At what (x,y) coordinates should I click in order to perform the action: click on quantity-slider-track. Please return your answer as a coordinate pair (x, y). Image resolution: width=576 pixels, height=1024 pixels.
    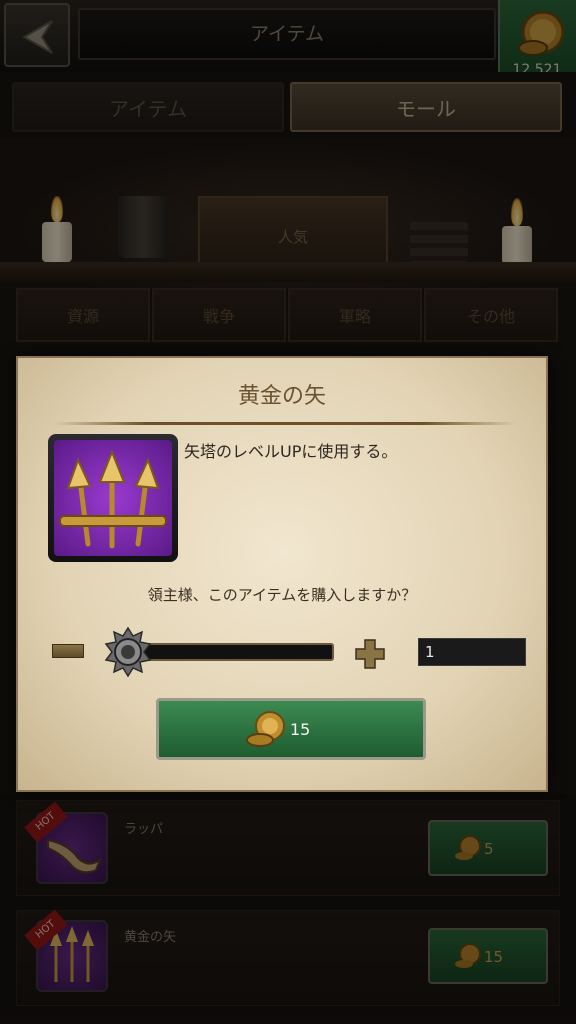
    Looking at the image, I should click on (231, 652).